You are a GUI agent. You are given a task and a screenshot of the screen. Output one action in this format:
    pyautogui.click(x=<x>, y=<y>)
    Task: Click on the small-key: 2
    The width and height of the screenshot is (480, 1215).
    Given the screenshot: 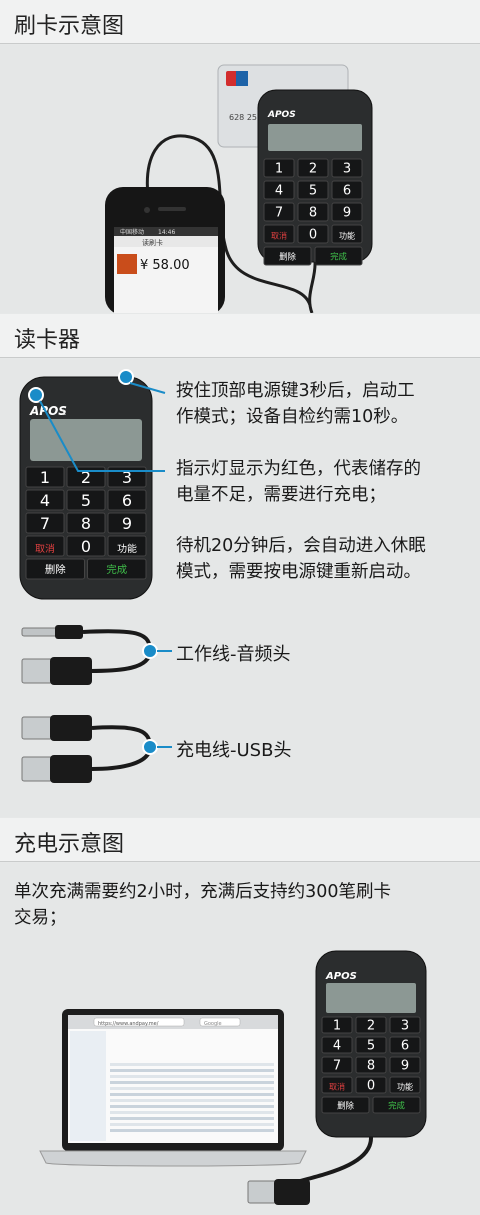 What is the action you would take?
    pyautogui.click(x=313, y=169)
    